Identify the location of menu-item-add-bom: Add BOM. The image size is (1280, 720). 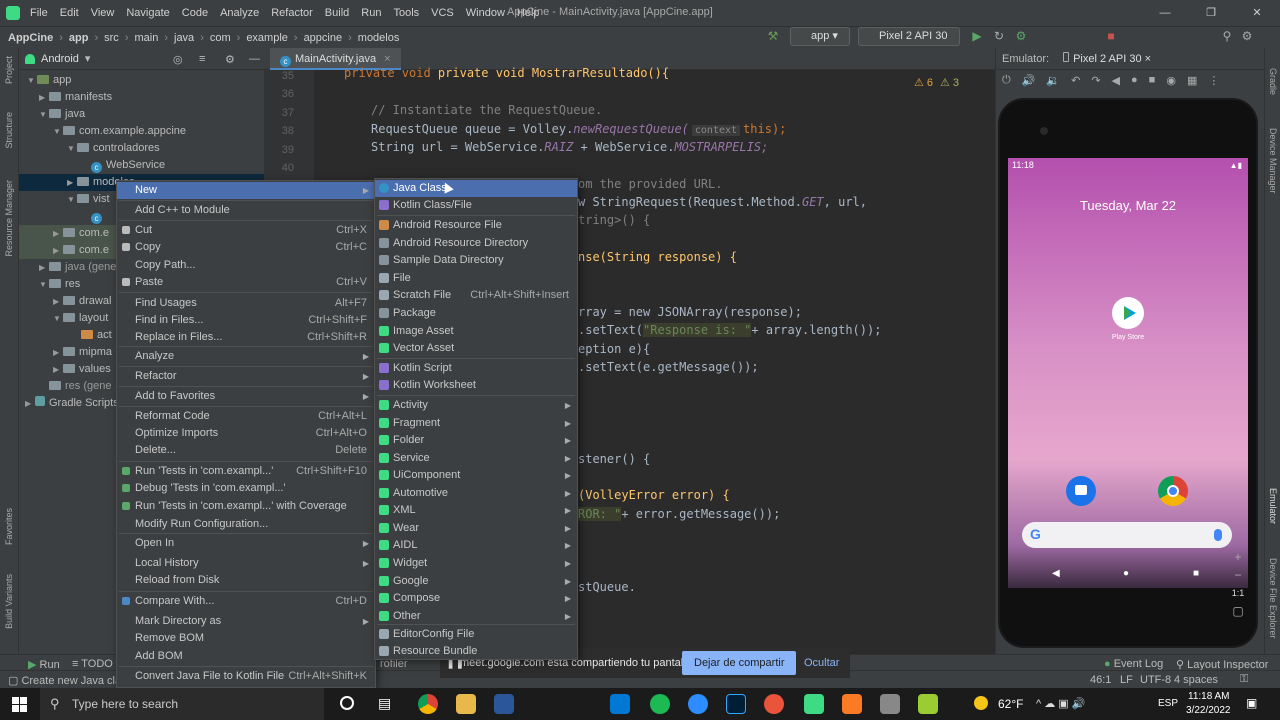
(246, 656).